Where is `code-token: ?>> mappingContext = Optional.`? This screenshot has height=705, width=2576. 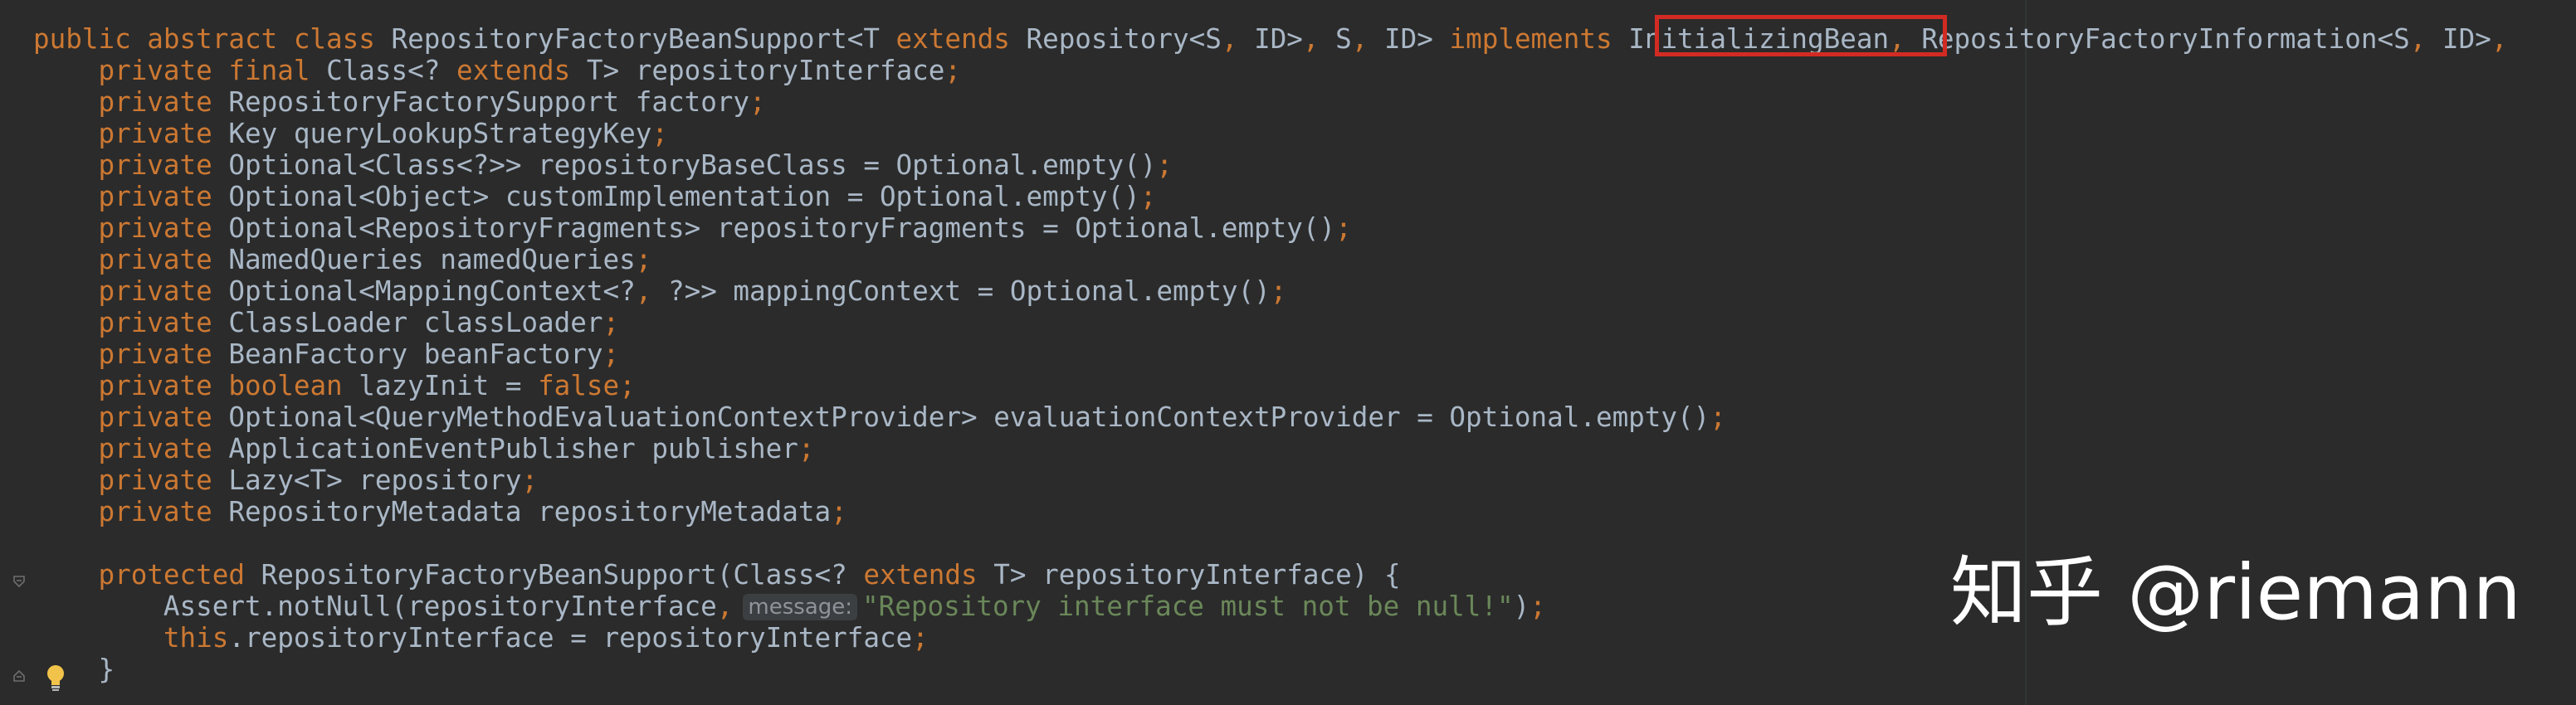
code-token: ?>> mappingContext = Optional. is located at coordinates (912, 291).